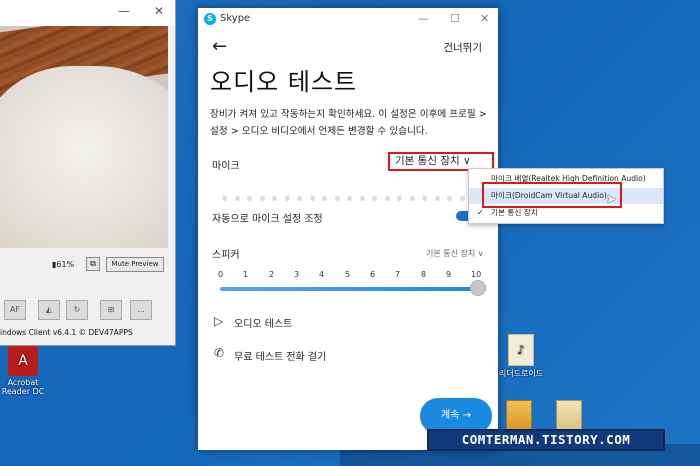 The image size is (700, 466). What do you see at coordinates (235, 18) in the screenshot?
I see `window-title: Skype` at bounding box center [235, 18].